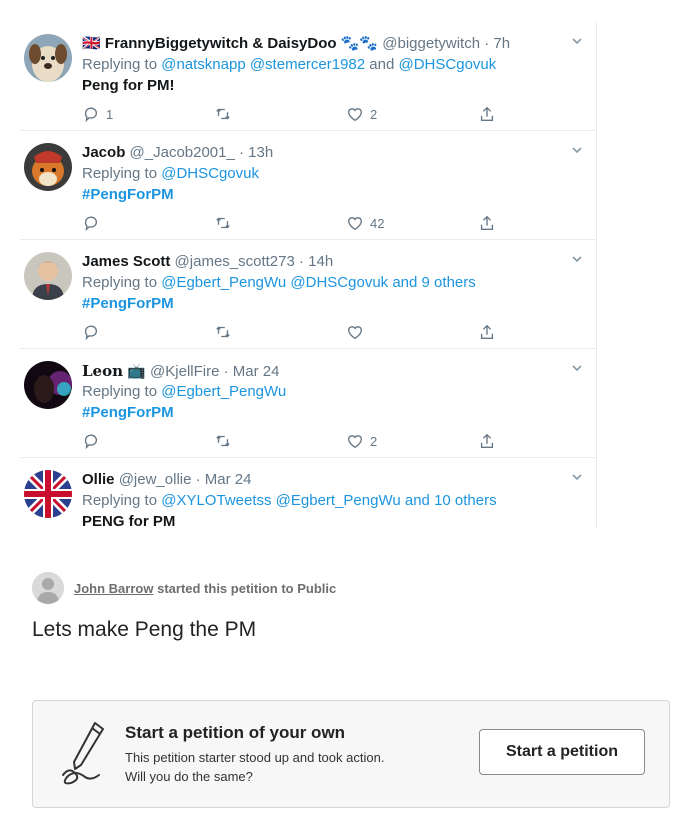  I want to click on shiba-avatar-icon, so click(48, 167).